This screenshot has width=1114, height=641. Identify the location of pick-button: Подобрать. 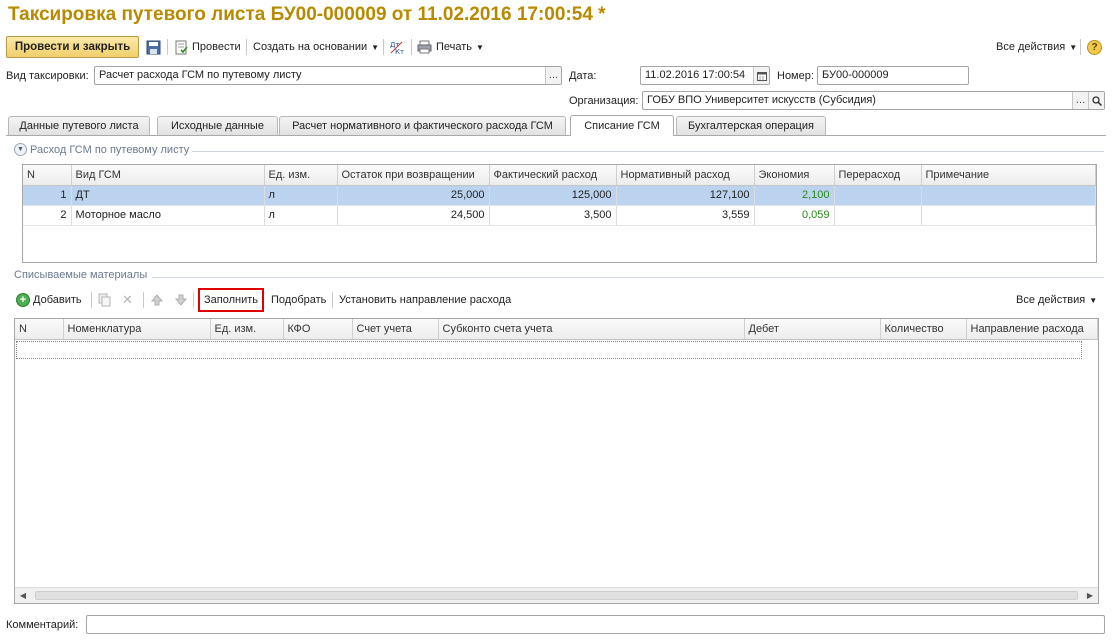
(298, 300).